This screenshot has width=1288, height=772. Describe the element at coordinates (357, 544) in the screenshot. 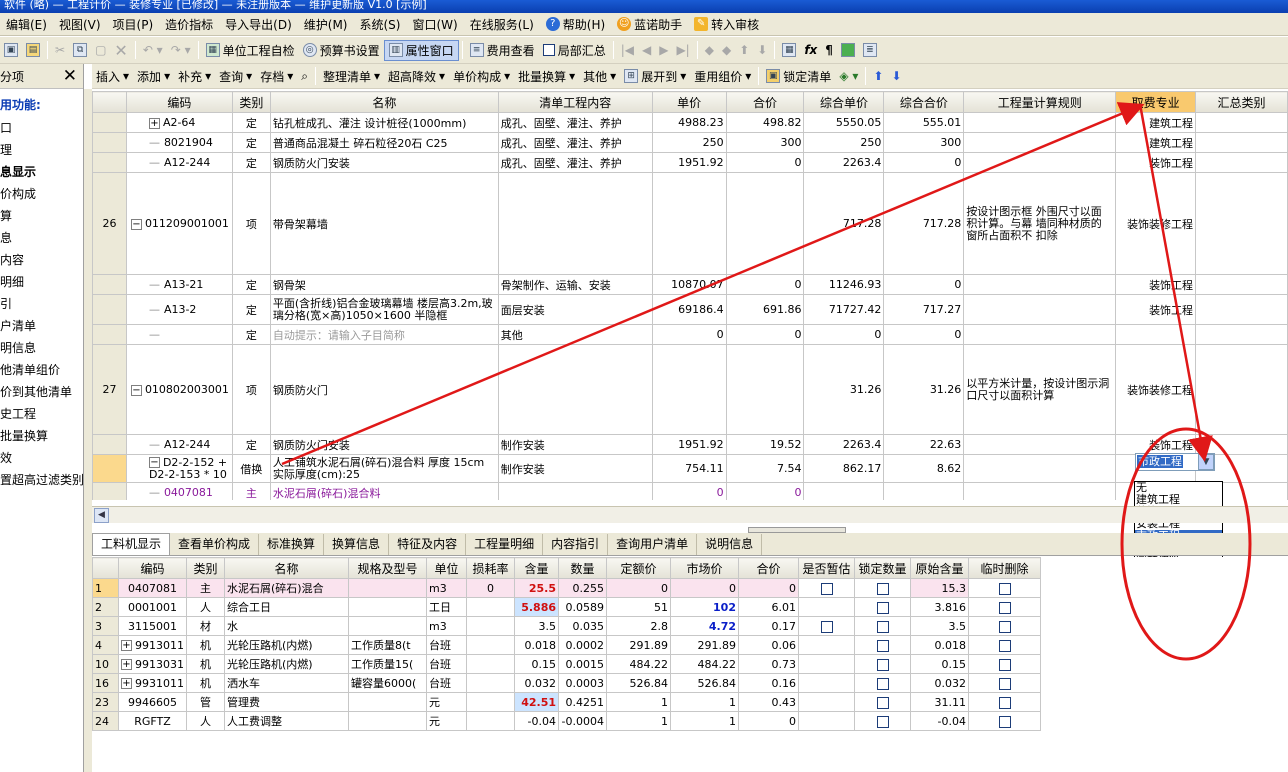

I see `bottom-tab: 换算信息` at that location.